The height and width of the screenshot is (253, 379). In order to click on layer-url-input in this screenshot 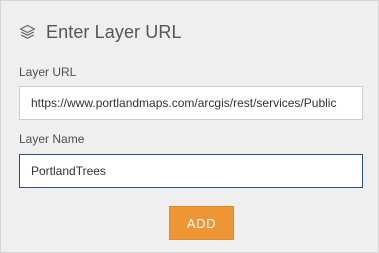, I will do `click(191, 103)`.